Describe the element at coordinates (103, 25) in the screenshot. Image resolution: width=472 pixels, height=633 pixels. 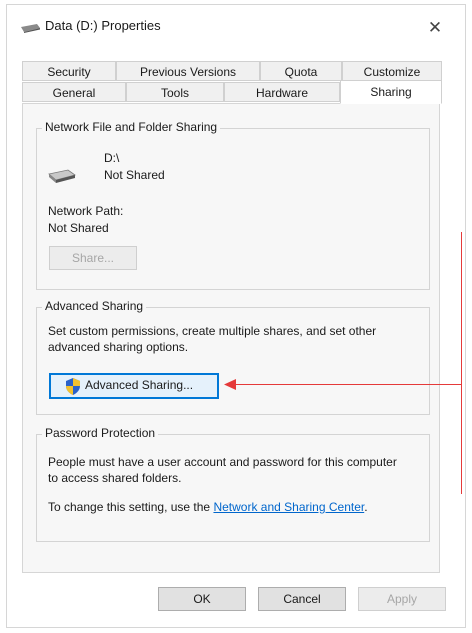
I see `window-title: Data (D:) Properties` at that location.